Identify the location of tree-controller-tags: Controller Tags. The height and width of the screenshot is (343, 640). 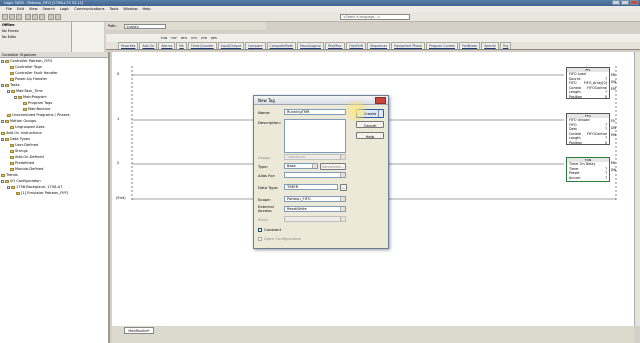
(26, 67).